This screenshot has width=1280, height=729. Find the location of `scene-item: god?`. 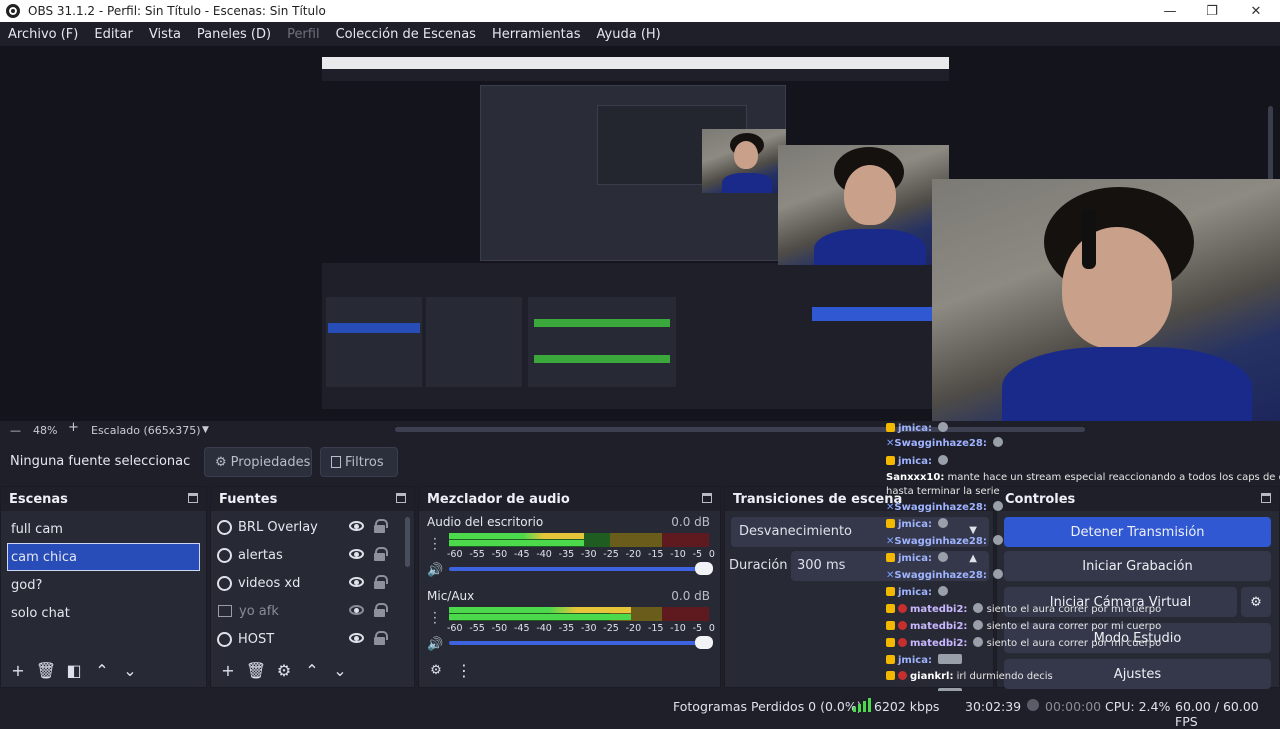

scene-item: god? is located at coordinates (103, 585).